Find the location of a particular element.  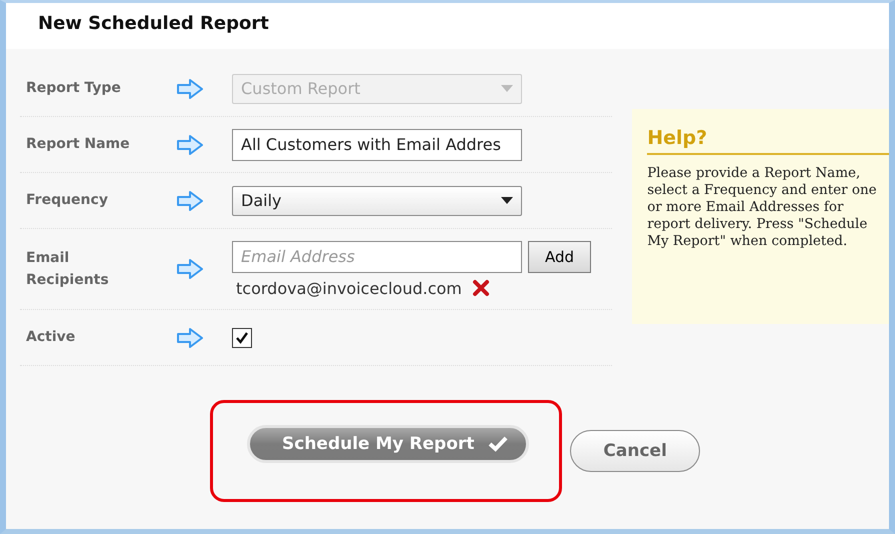

remove-icon is located at coordinates (481, 288).